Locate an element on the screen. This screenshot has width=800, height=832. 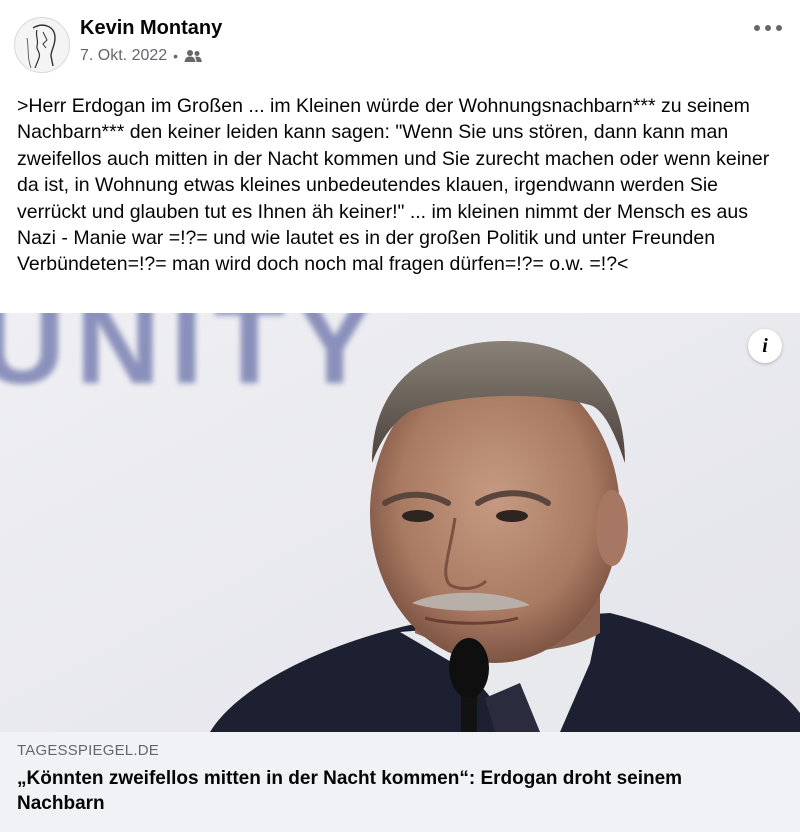
avatar is located at coordinates (42, 45).